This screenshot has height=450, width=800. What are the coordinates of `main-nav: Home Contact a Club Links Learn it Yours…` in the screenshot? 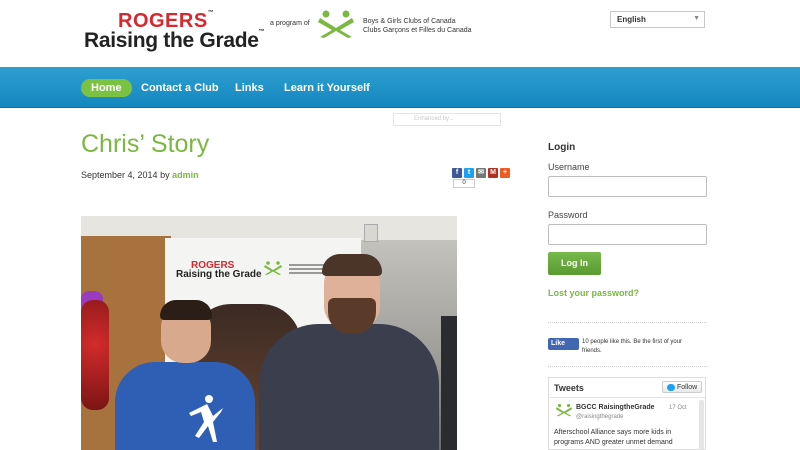 It's located at (400, 87).